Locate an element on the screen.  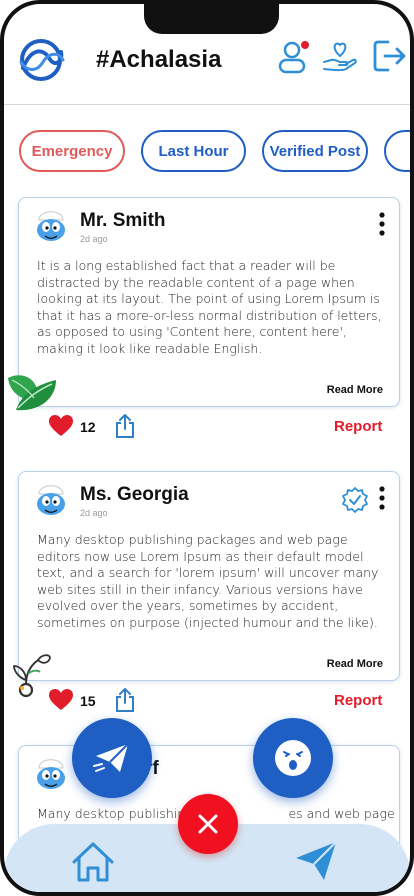
new-post-button is located at coordinates (112, 758).